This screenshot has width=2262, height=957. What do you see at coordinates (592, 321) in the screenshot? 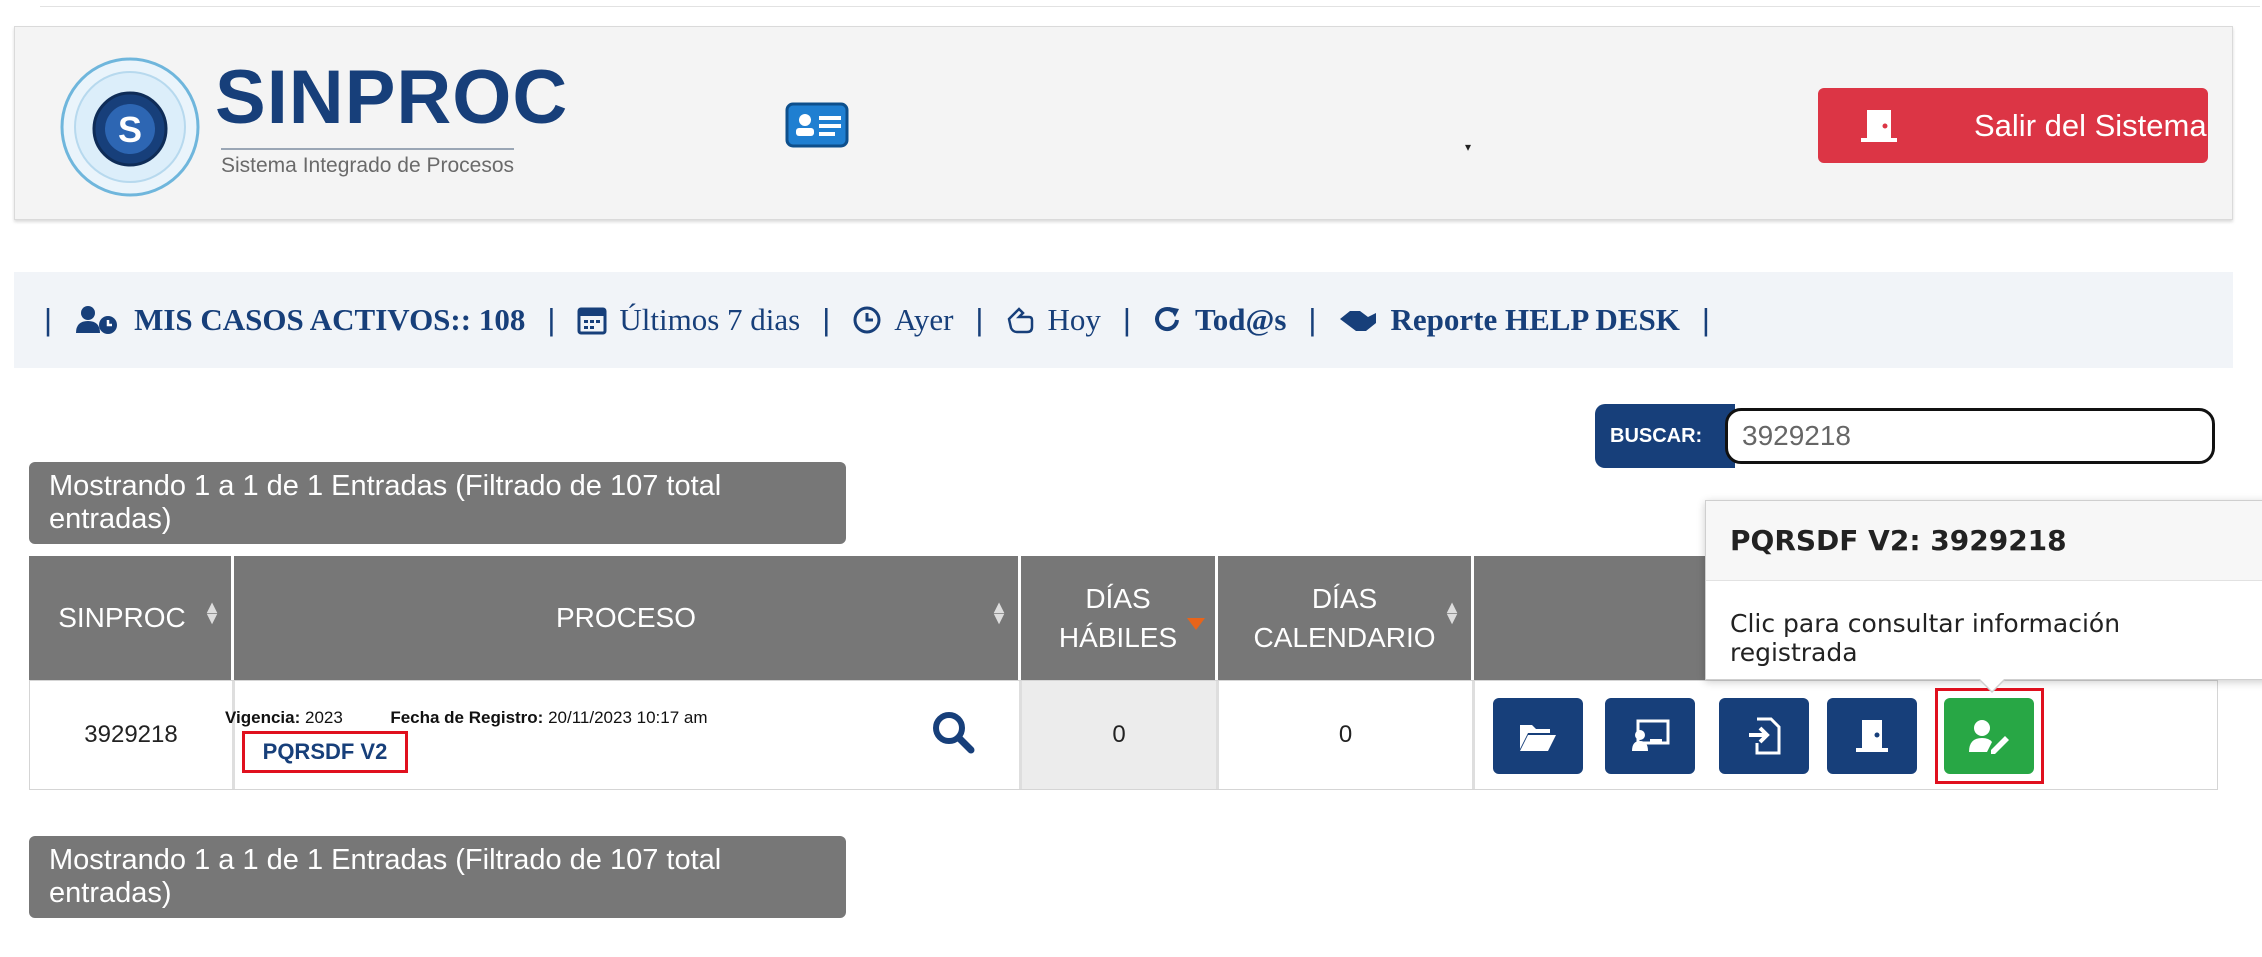
I see `calendar-icon` at bounding box center [592, 321].